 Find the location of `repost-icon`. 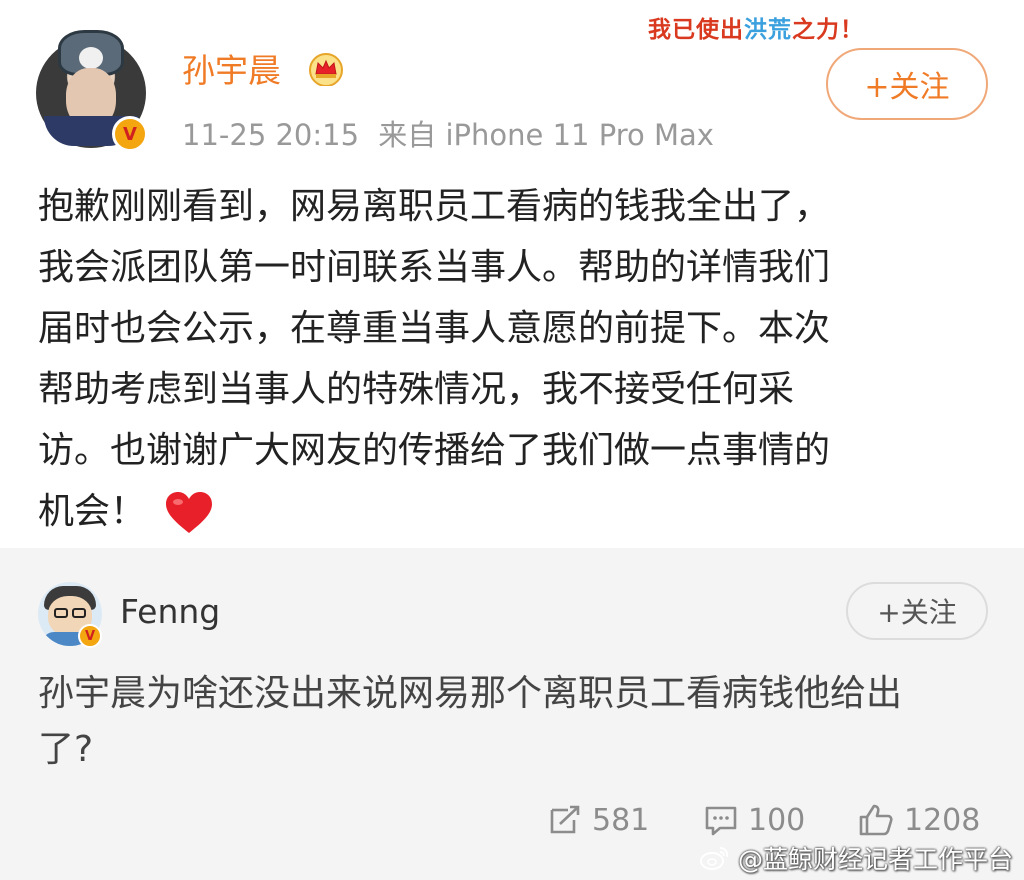

repost-icon is located at coordinates (565, 819).